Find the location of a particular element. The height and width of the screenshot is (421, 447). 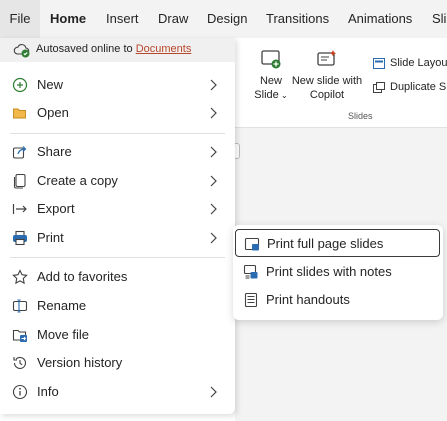

autosave-status: Autosaved online to Documents is located at coordinates (117, 50).